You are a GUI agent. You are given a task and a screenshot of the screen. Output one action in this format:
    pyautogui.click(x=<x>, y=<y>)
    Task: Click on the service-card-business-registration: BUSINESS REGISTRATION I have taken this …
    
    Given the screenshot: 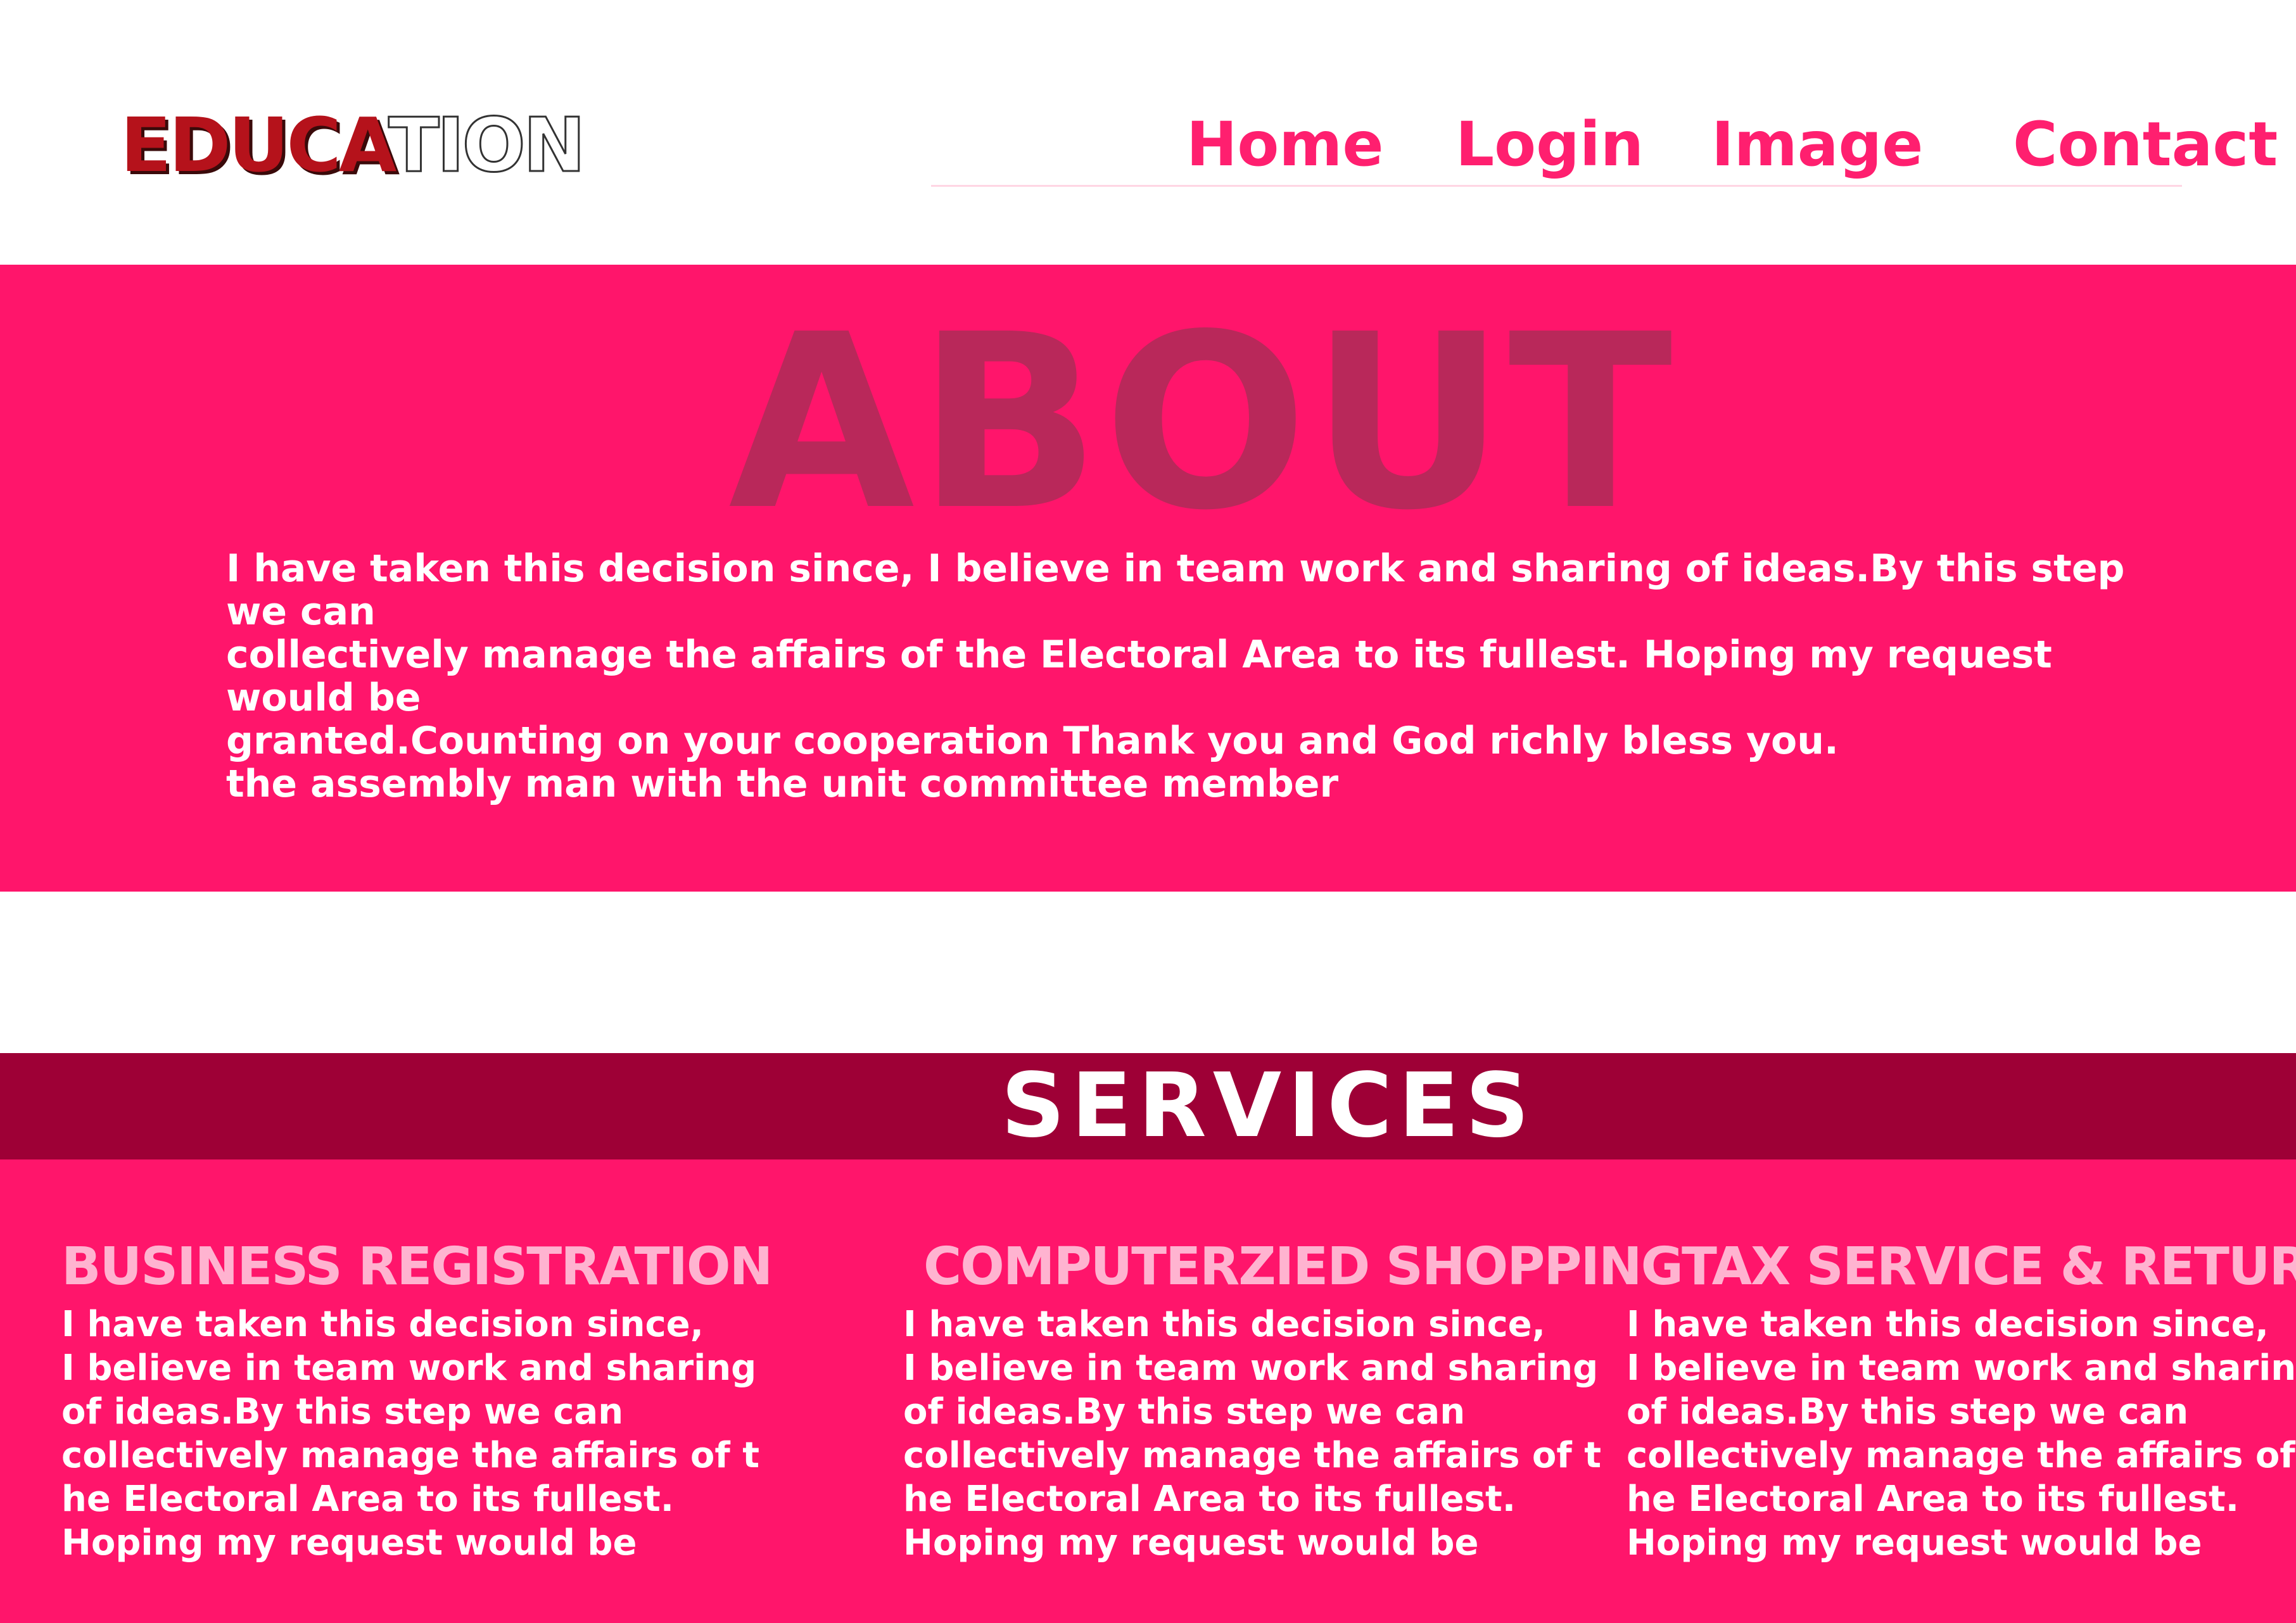 What is the action you would take?
    pyautogui.click(x=417, y=1400)
    